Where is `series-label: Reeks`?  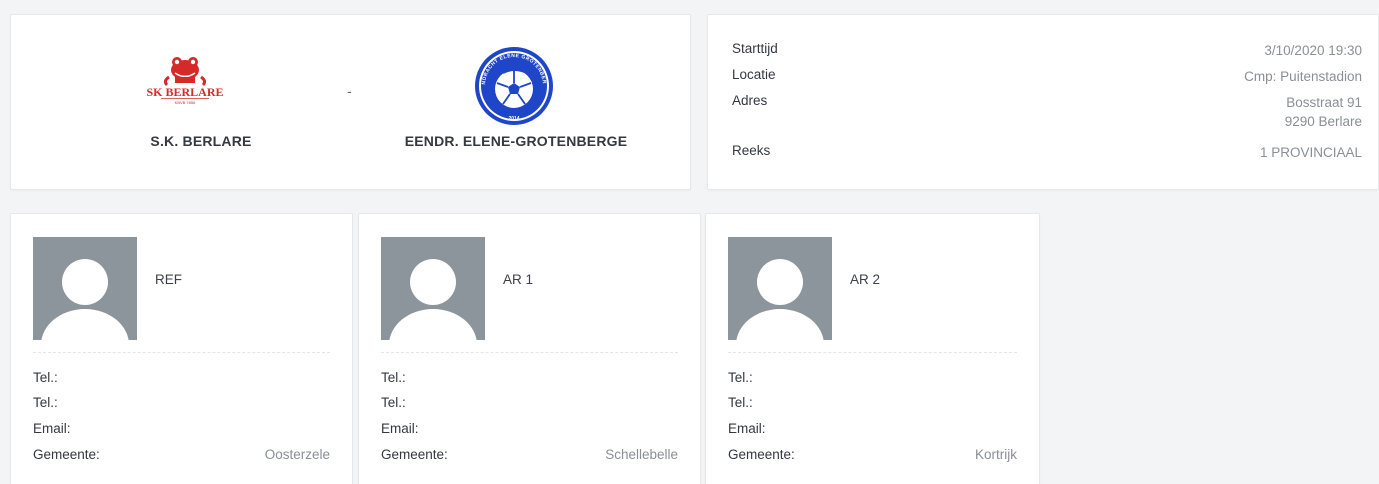
series-label: Reeks is located at coordinates (751, 150).